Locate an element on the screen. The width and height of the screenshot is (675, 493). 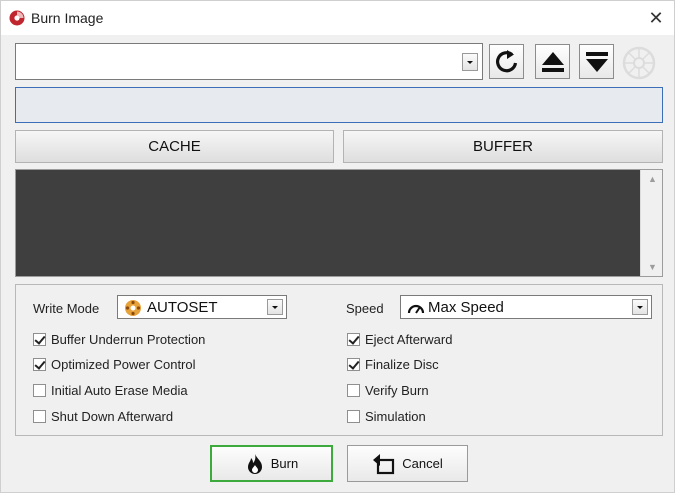
finalize-disc-checkbox: Finalize Disc is located at coordinates (393, 364).